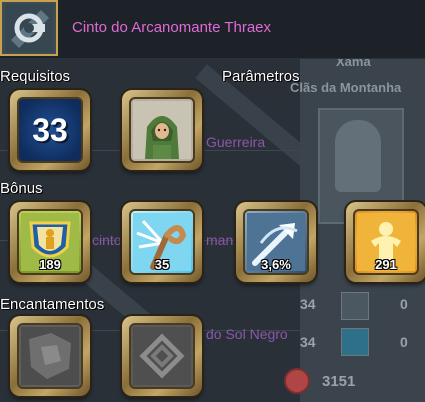 The height and width of the screenshot is (402, 425). I want to click on level-requirement-frame: 33, so click(50, 130).